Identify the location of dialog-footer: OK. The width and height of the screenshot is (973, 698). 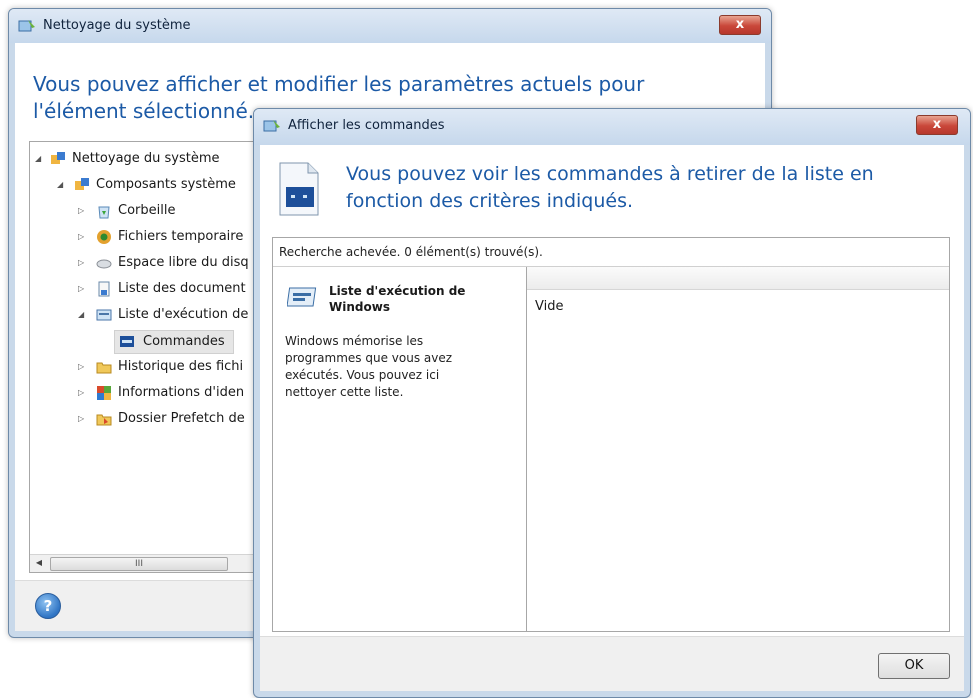
(612, 663).